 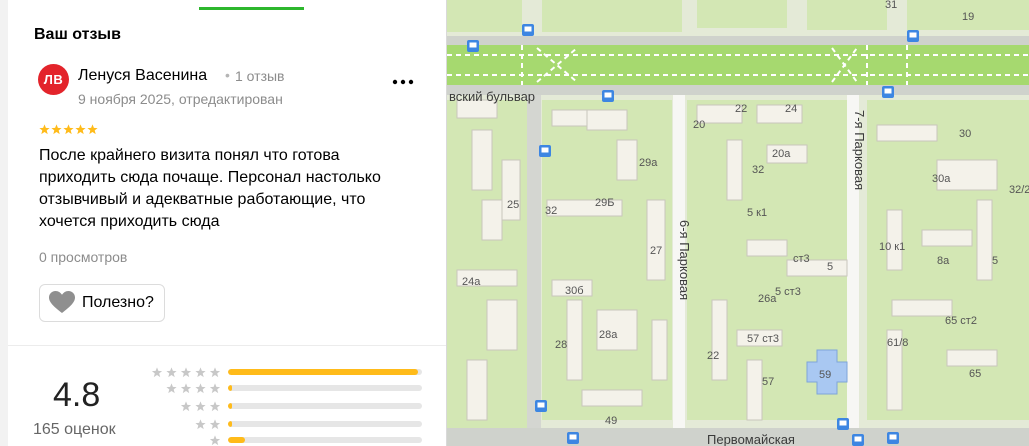 What do you see at coordinates (142, 76) in the screenshot?
I see `author-name: Ленуся Васенина` at bounding box center [142, 76].